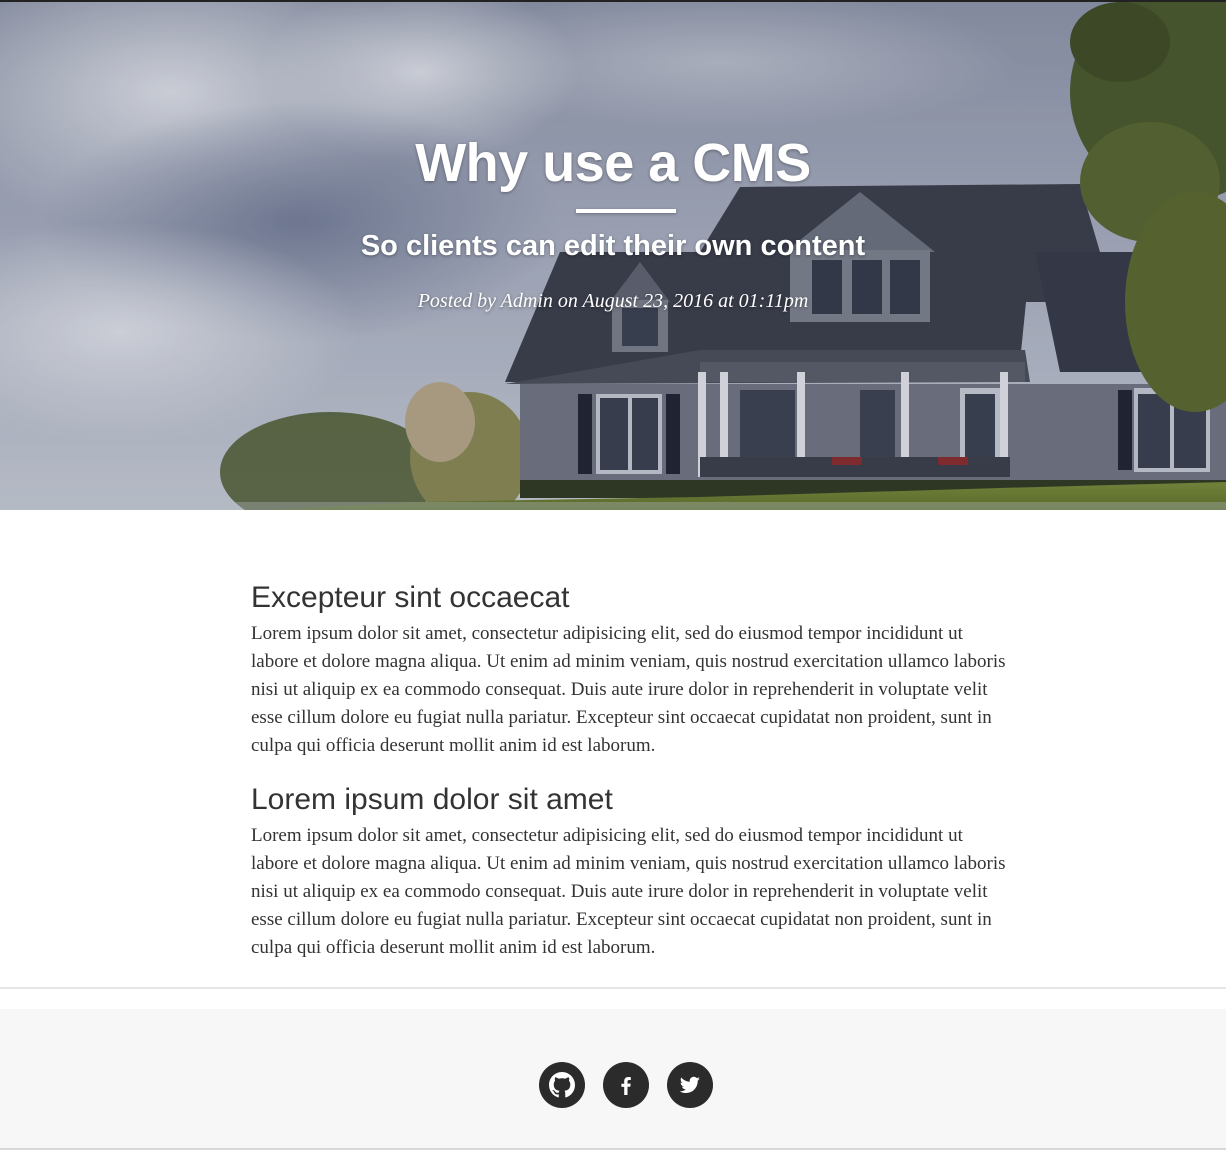 The height and width of the screenshot is (1154, 1226). Describe the element at coordinates (613, 988) in the screenshot. I see `content-divider` at that location.